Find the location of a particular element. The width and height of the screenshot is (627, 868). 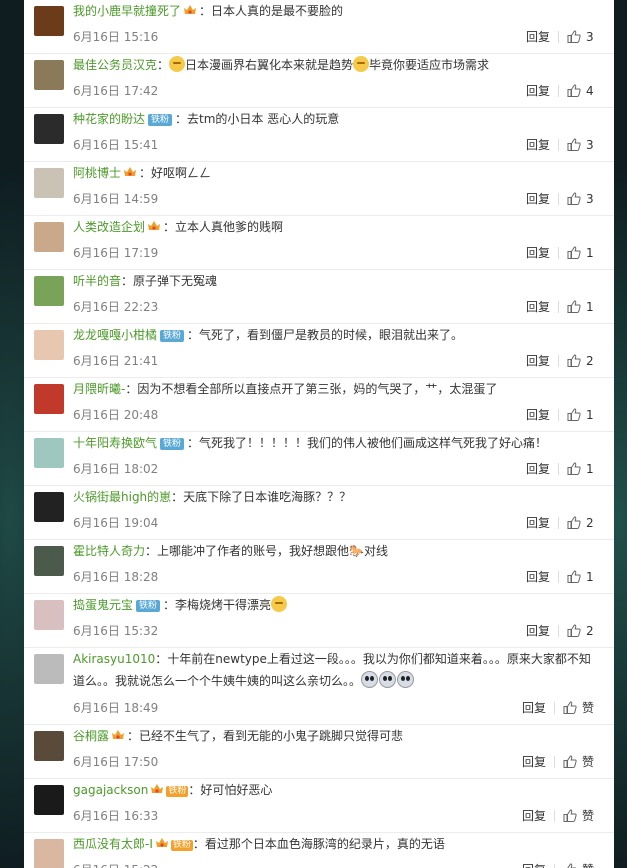

face-emoji-icon is located at coordinates (370, 679).